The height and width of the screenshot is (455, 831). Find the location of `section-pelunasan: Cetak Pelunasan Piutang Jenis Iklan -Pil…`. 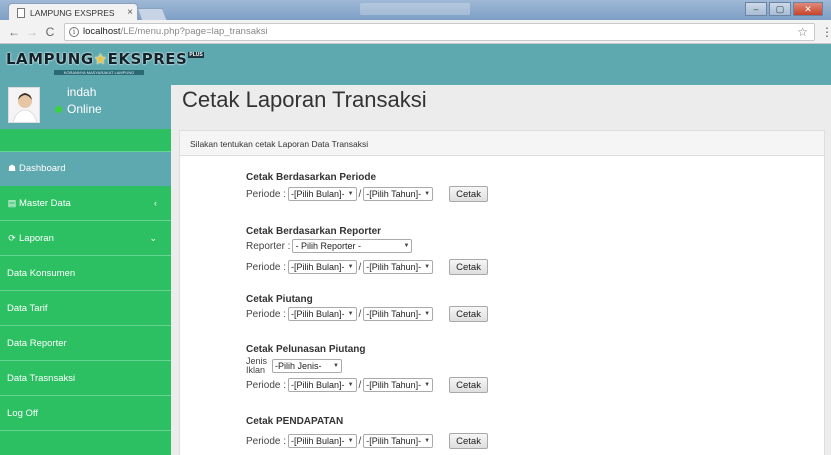

section-pelunasan: Cetak Pelunasan Piutang Jenis Iklan -Pil… is located at coordinates (367, 369).